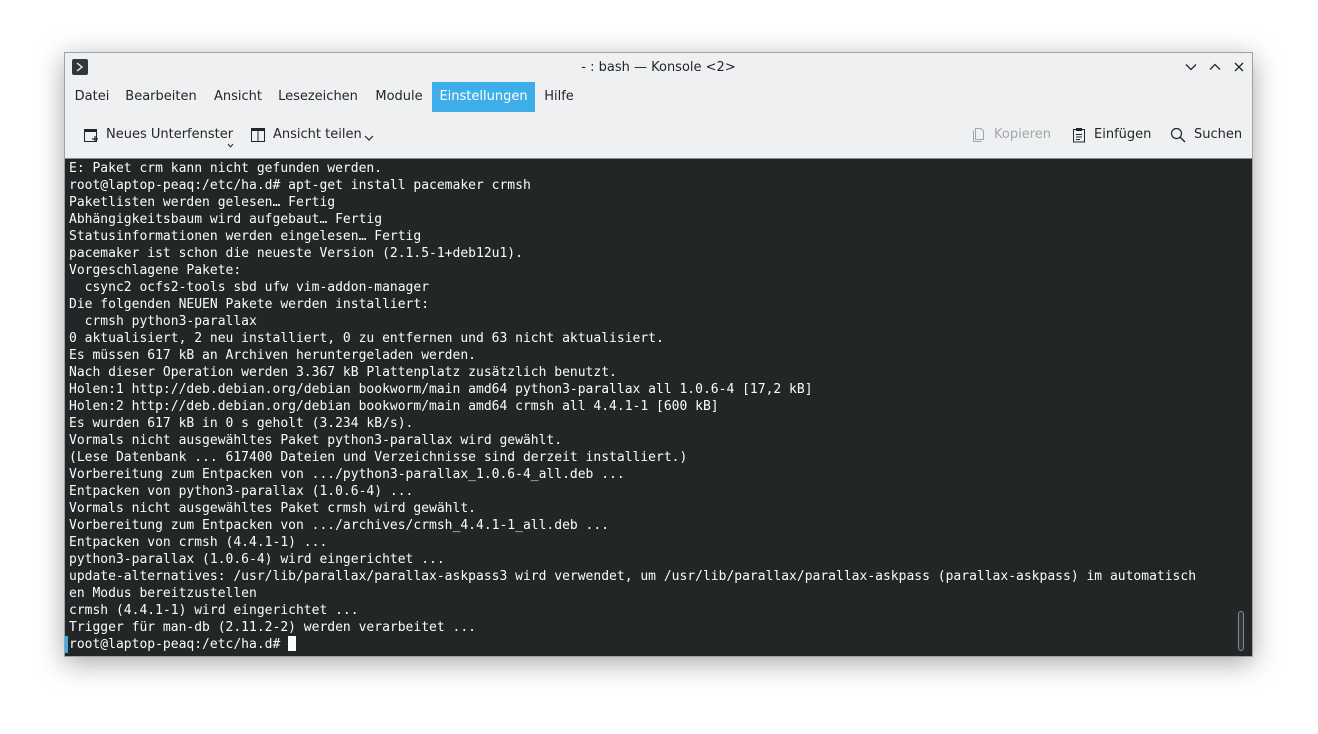 This screenshot has width=1318, height=734. Describe the element at coordinates (483, 97) in the screenshot. I see `menu-einstellungen: Einstellungen` at that location.